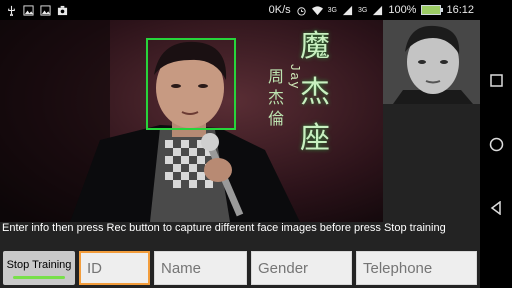 Image resolution: width=512 pixels, height=288 pixels. I want to click on battery-percent: 100%, so click(402, 10).